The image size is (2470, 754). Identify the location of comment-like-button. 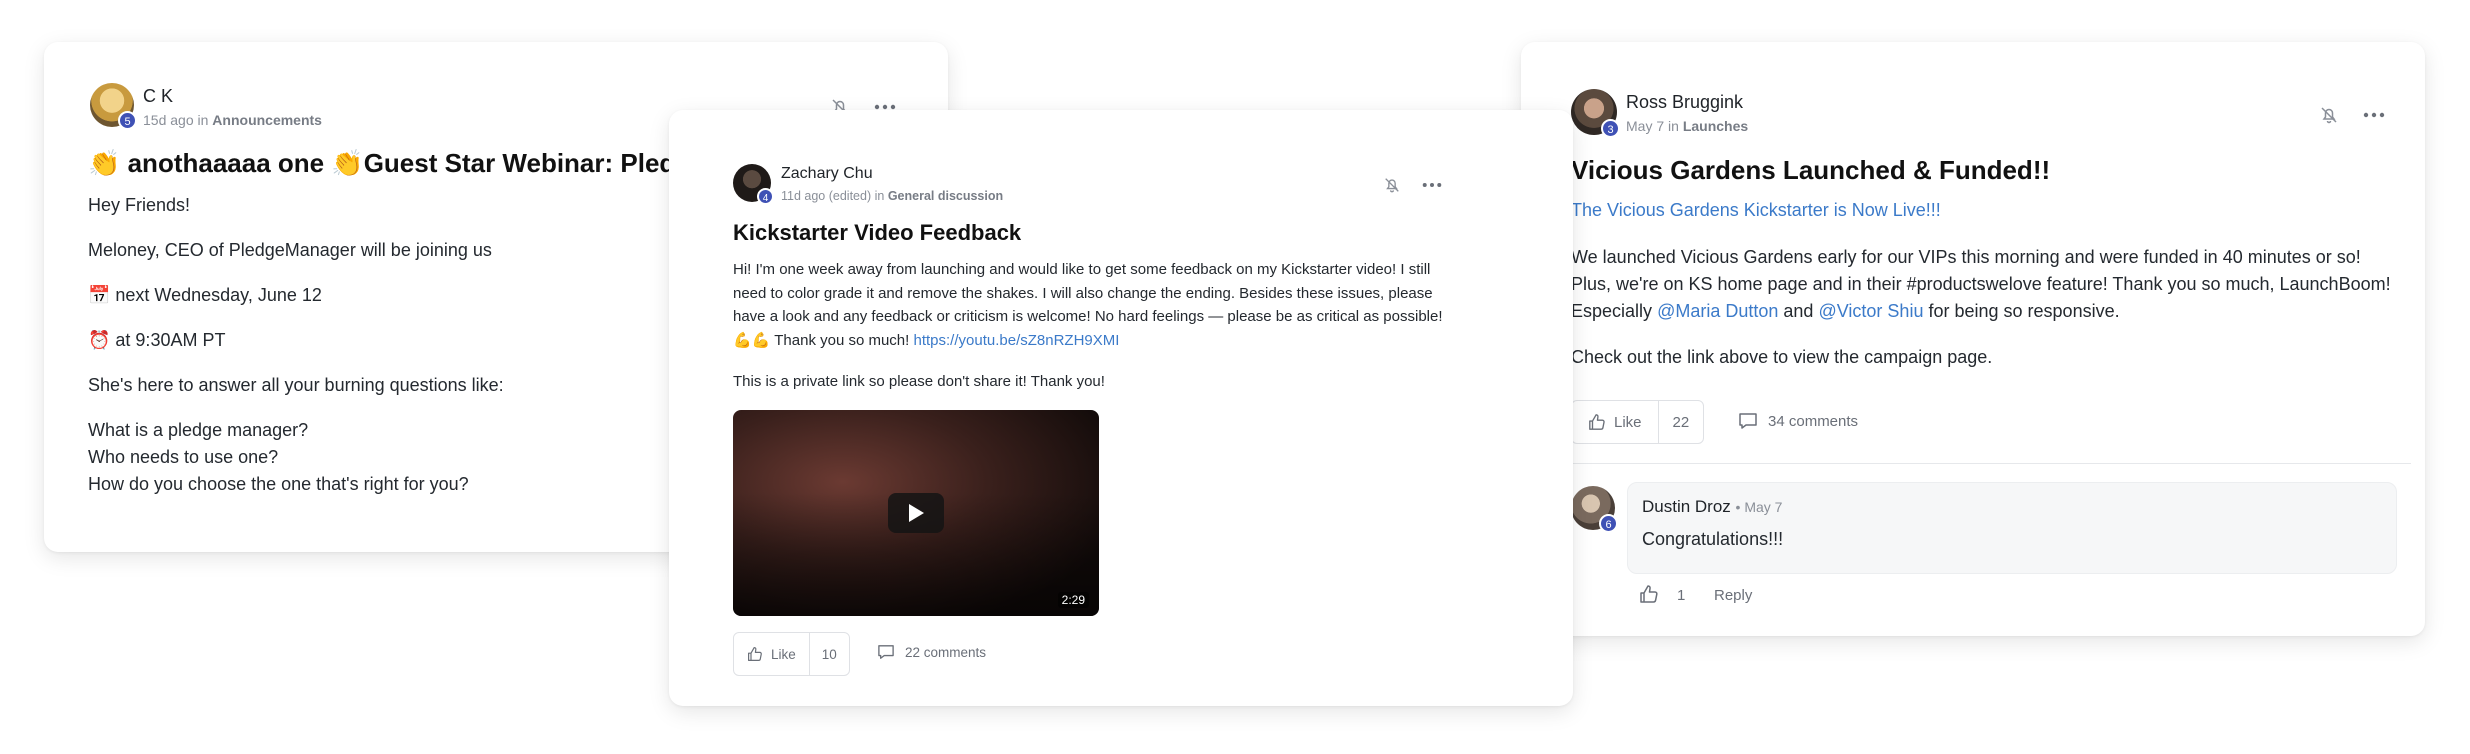
(1649, 594).